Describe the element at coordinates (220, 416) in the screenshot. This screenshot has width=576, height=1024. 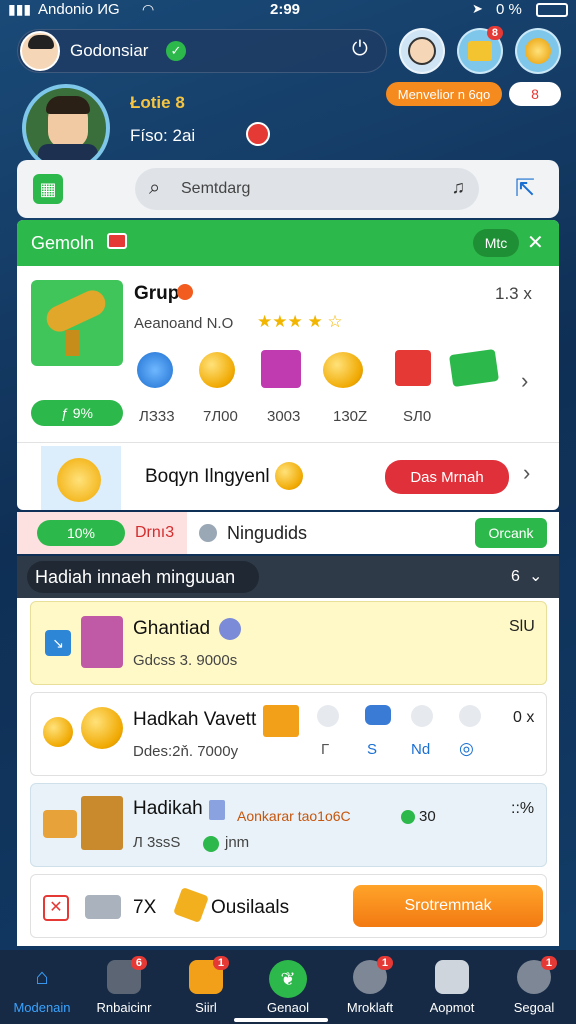
I see `reward-value: 7Л00` at that location.